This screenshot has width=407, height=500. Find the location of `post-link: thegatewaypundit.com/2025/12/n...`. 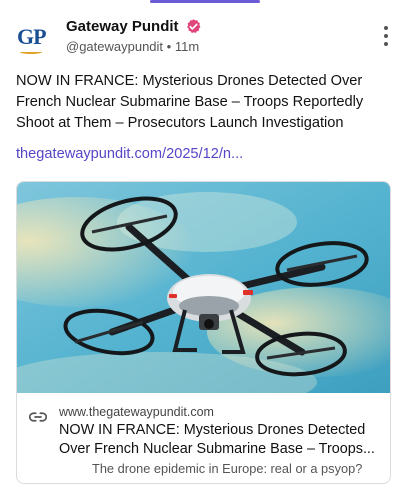

post-link: thegatewaypundit.com/2025/12/n... is located at coordinates (129, 154).